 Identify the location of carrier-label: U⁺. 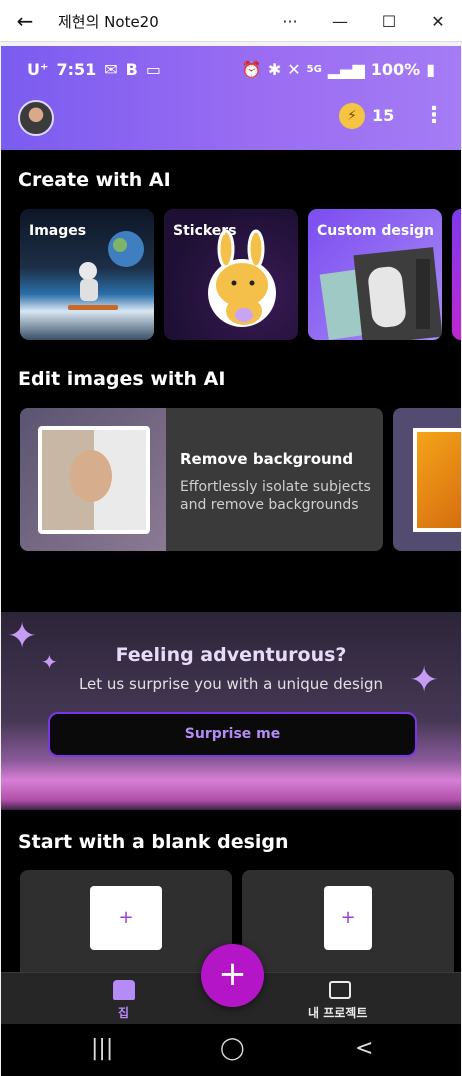
(38, 69).